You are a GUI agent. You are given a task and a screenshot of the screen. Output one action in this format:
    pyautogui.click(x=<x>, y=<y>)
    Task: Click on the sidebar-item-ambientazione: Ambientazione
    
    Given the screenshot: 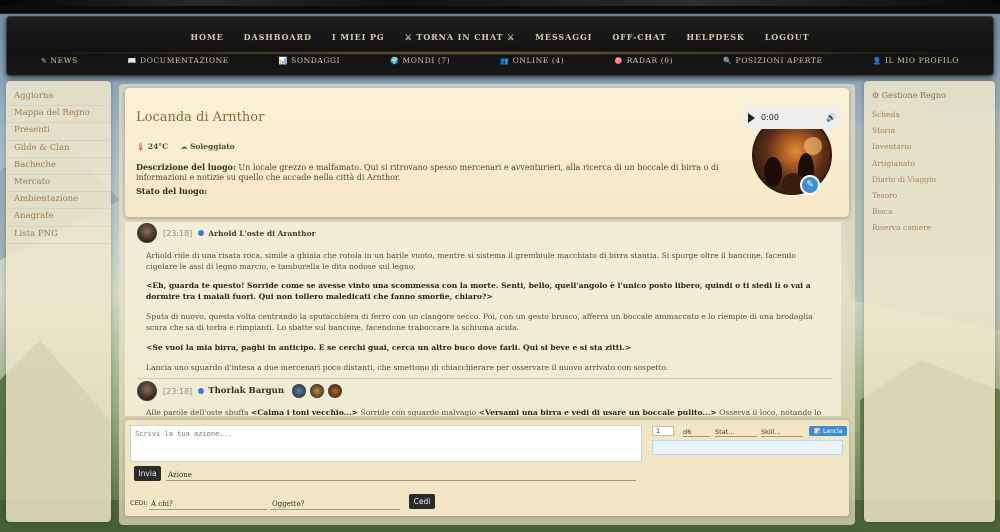 What is the action you would take?
    pyautogui.click(x=58, y=201)
    